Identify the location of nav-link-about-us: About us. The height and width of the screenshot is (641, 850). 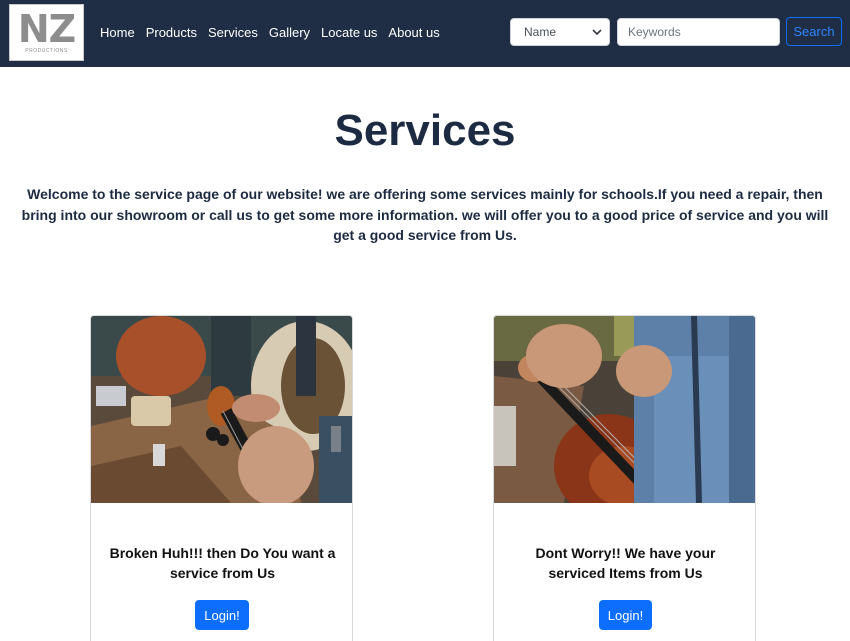
(413, 33).